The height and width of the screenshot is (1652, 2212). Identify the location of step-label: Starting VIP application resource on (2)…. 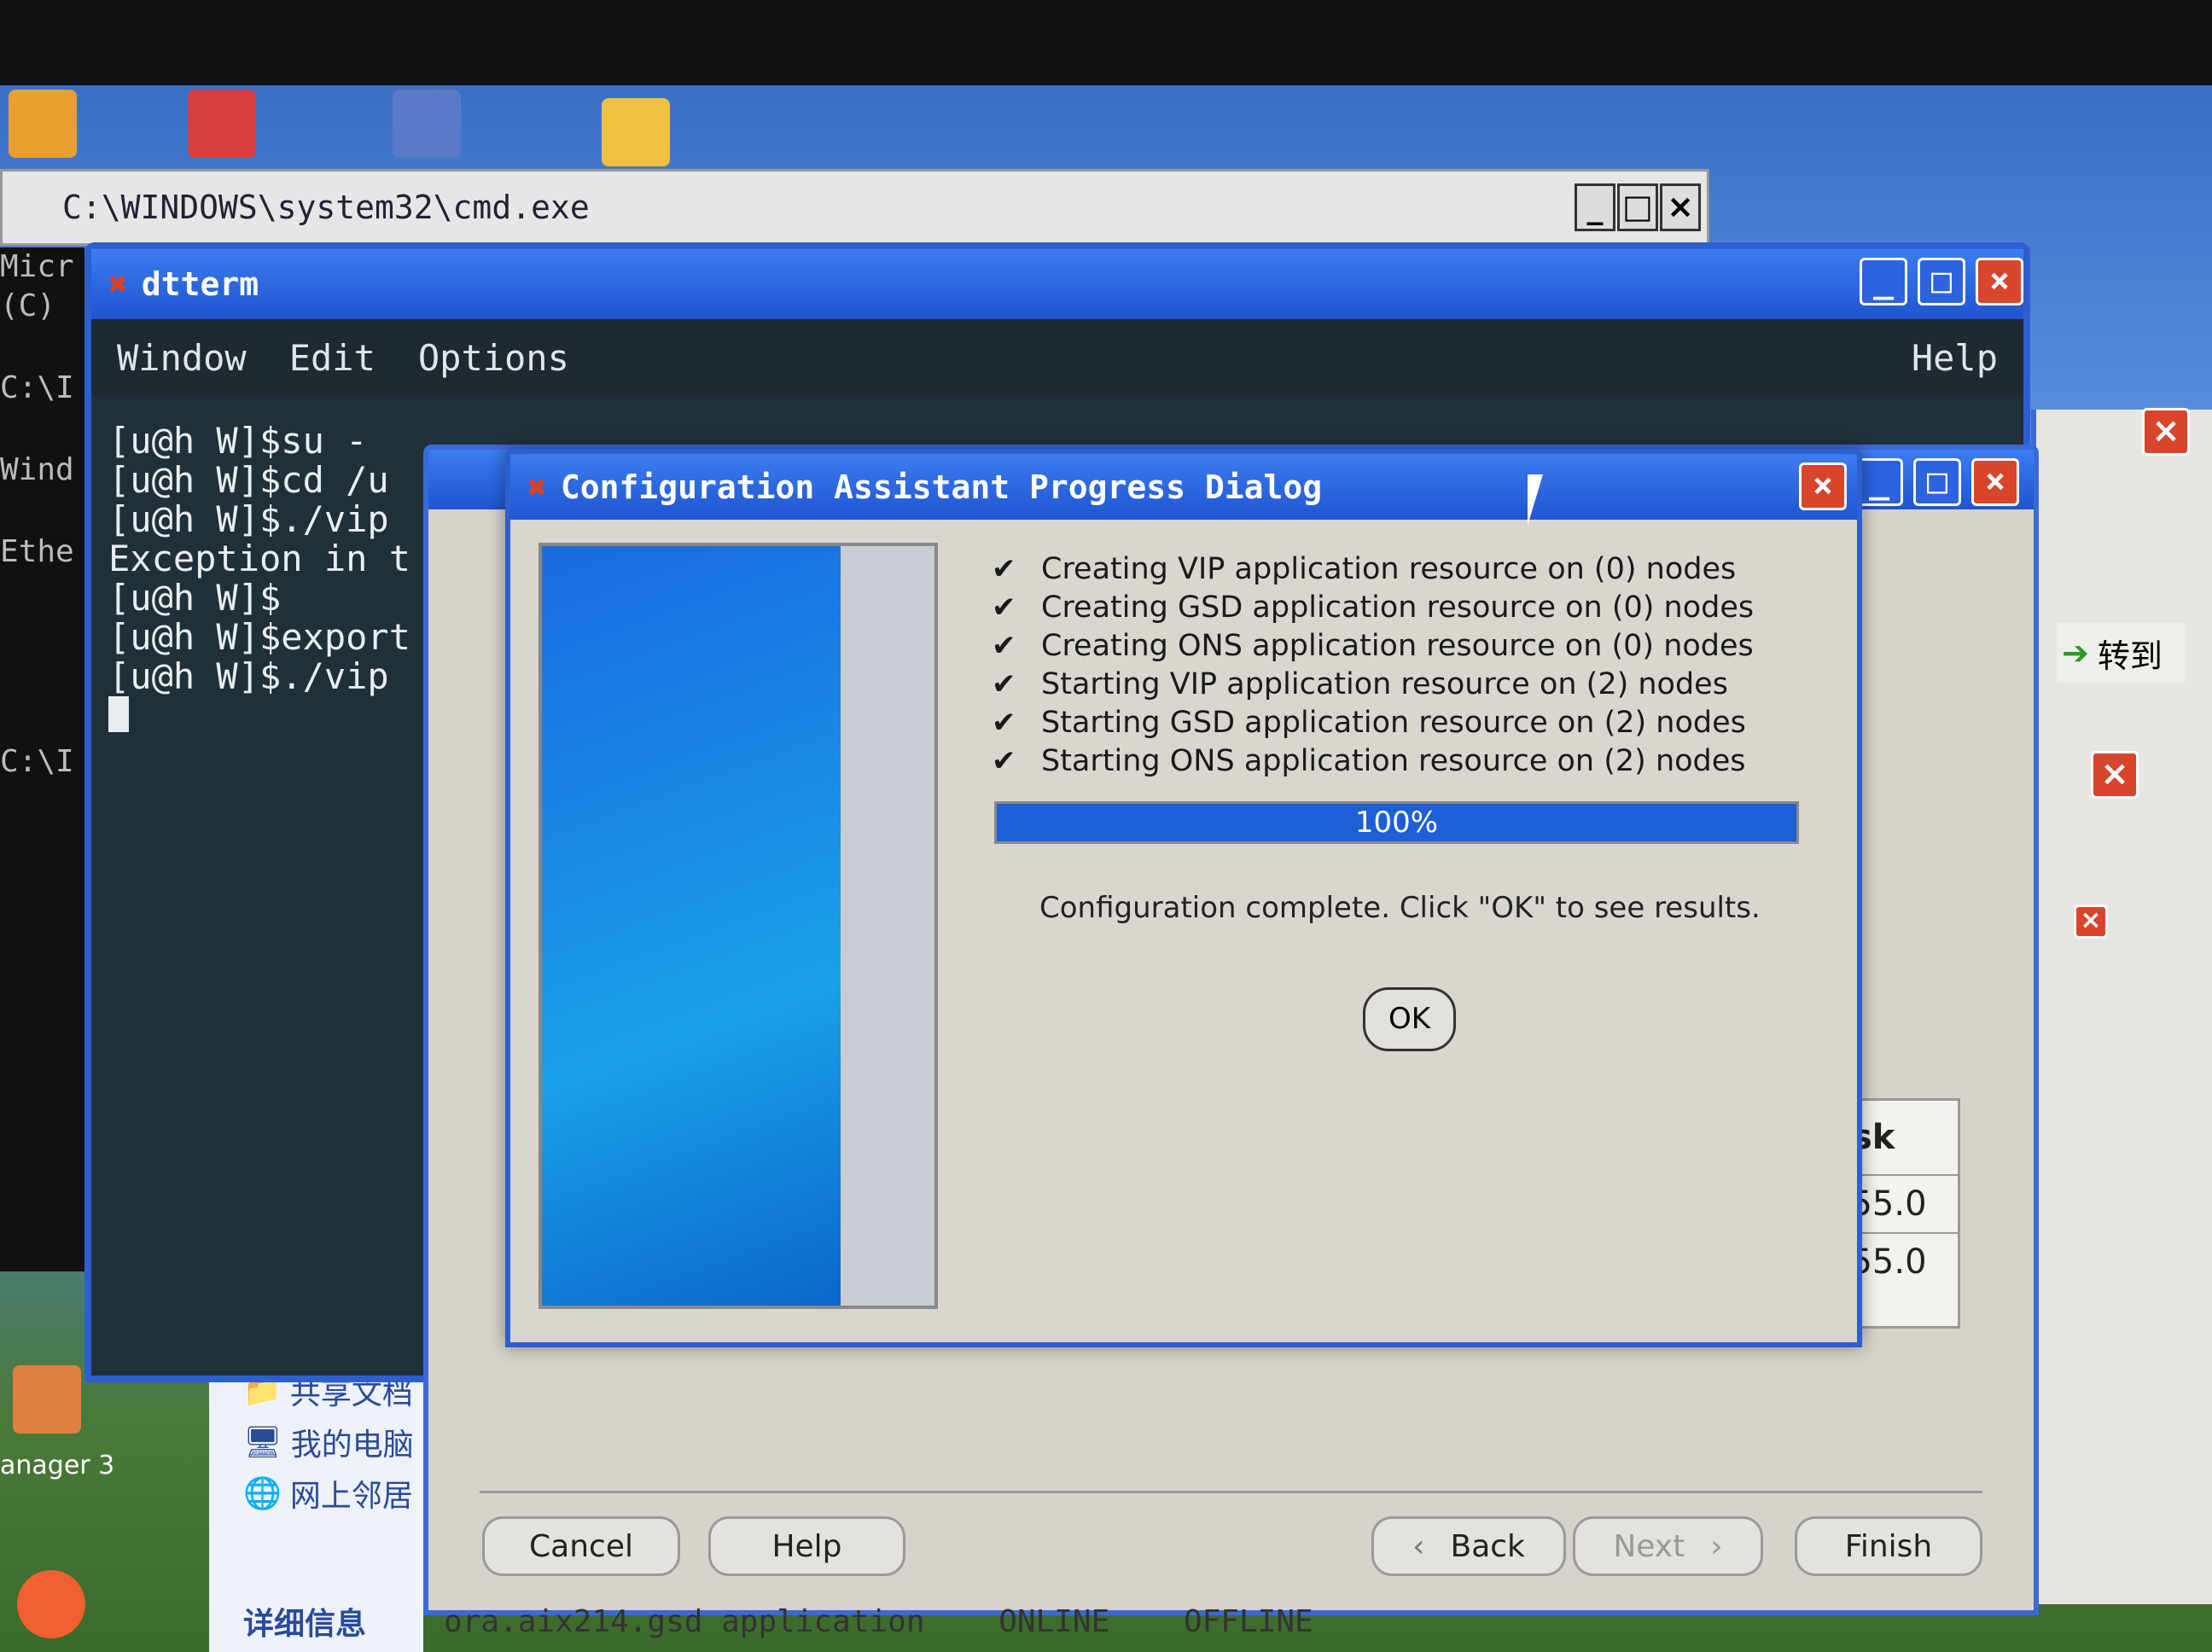
(1384, 683).